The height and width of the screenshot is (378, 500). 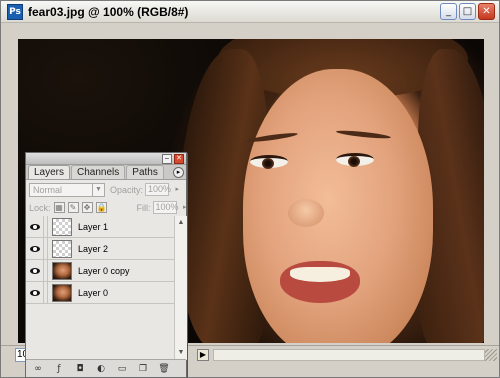 I want to click on lock-all-icon: 🔒, so click(x=101, y=207).